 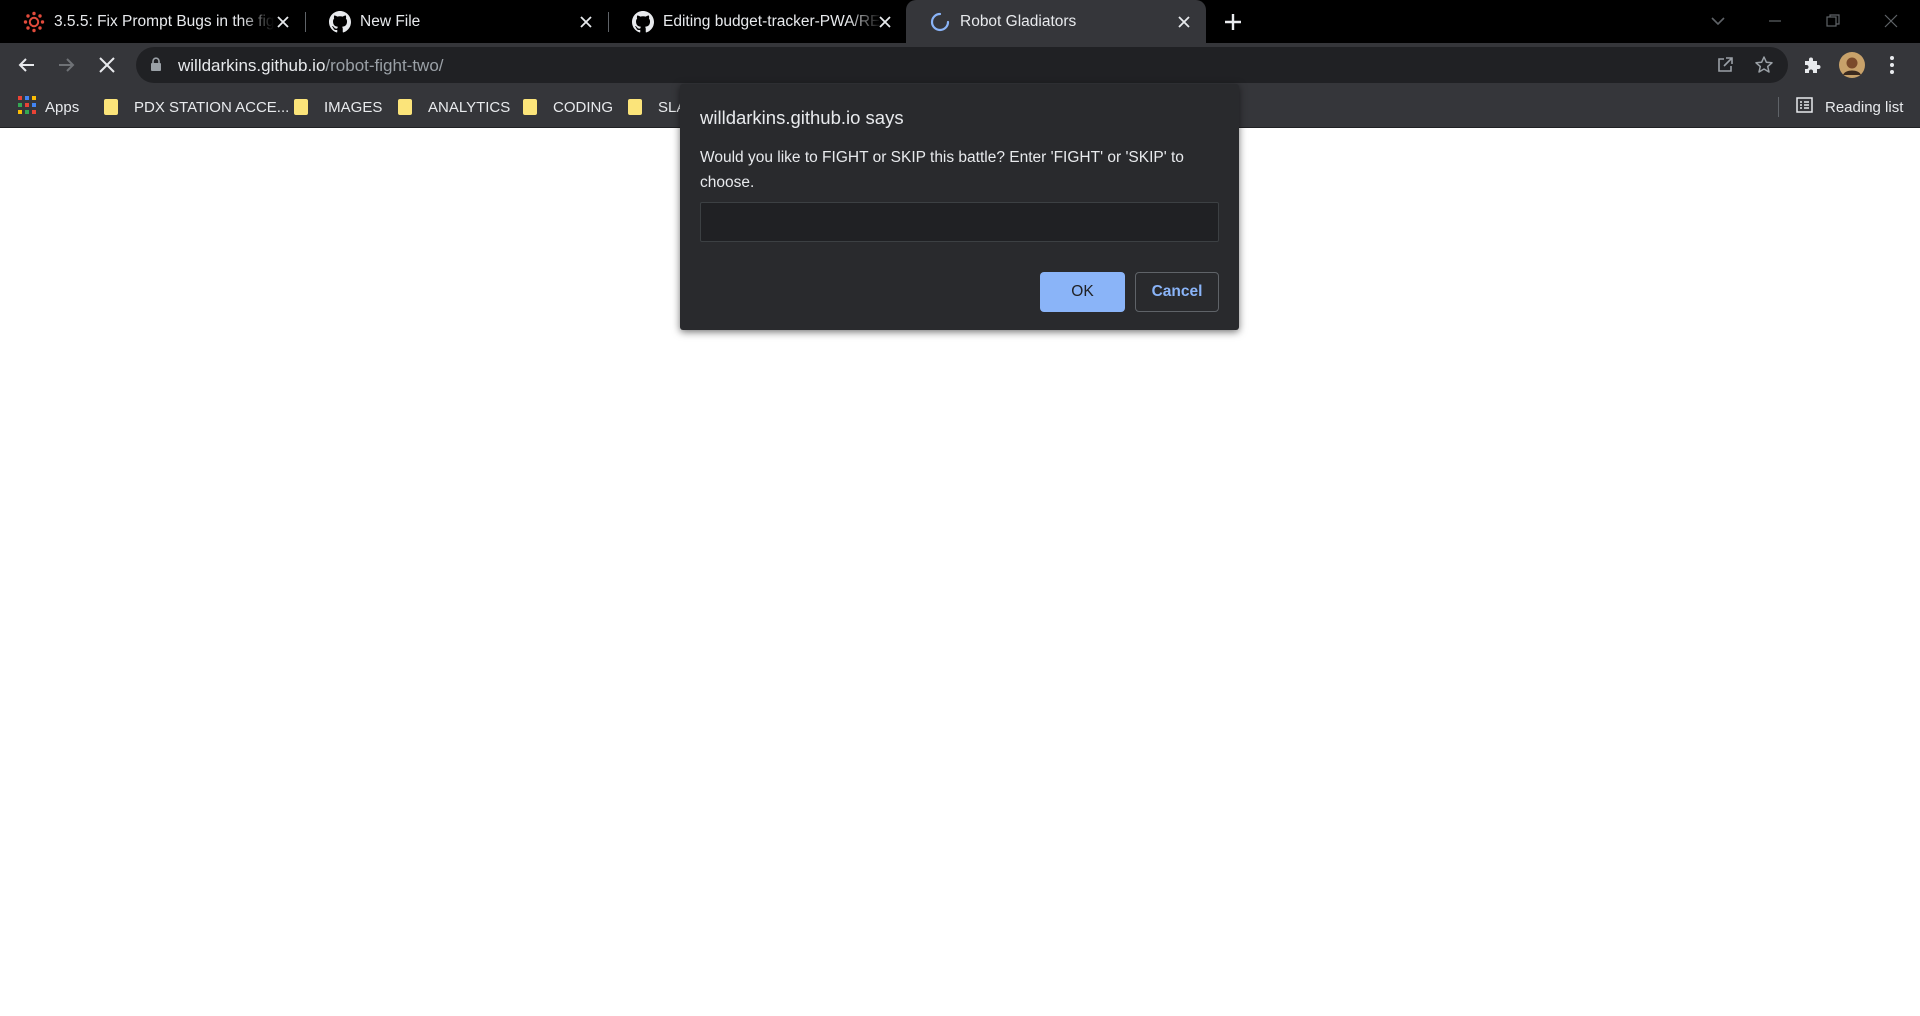 What do you see at coordinates (1775, 21) in the screenshot?
I see `minimize-icon` at bounding box center [1775, 21].